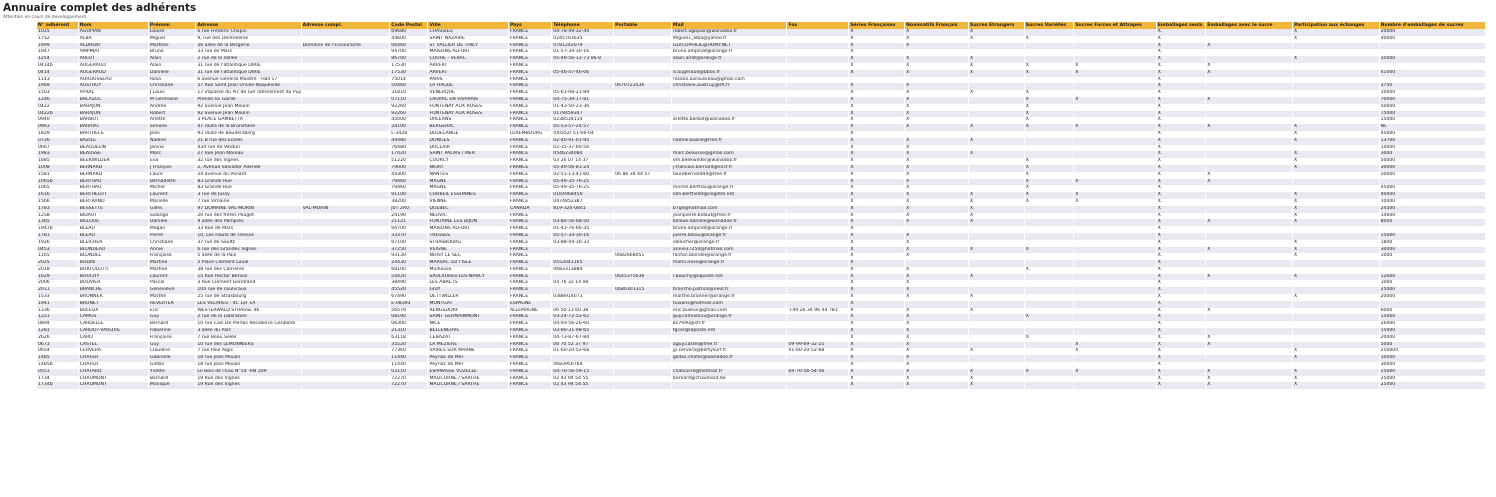 This screenshot has width=1496, height=497. Describe the element at coordinates (248, 25) in the screenshot. I see `column-header: Adresse` at that location.